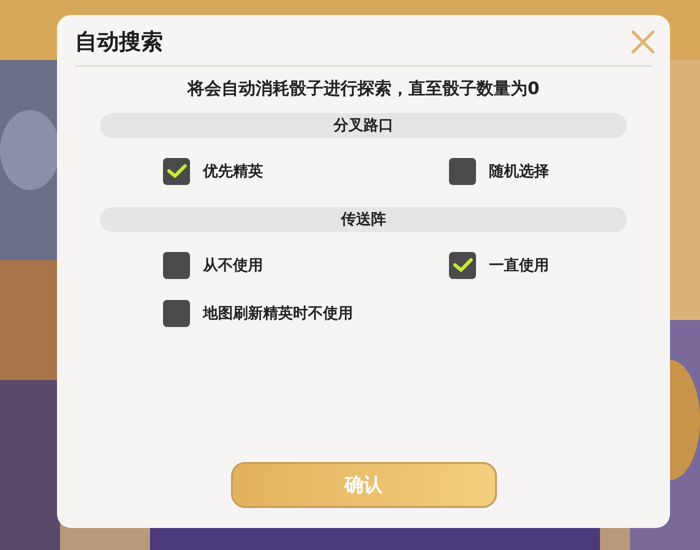  What do you see at coordinates (233, 171) in the screenshot?
I see `option-label: 优先精英` at bounding box center [233, 171].